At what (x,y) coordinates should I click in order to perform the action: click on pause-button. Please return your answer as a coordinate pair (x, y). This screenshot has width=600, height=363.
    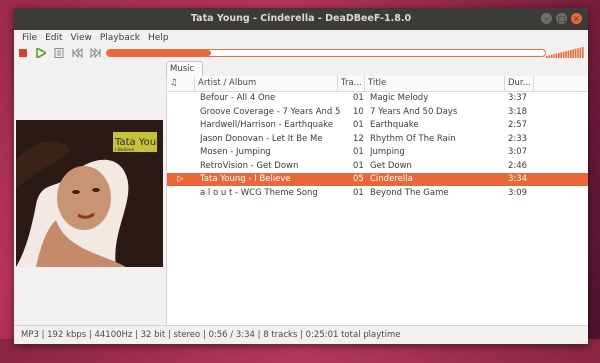
    Looking at the image, I should click on (59, 53).